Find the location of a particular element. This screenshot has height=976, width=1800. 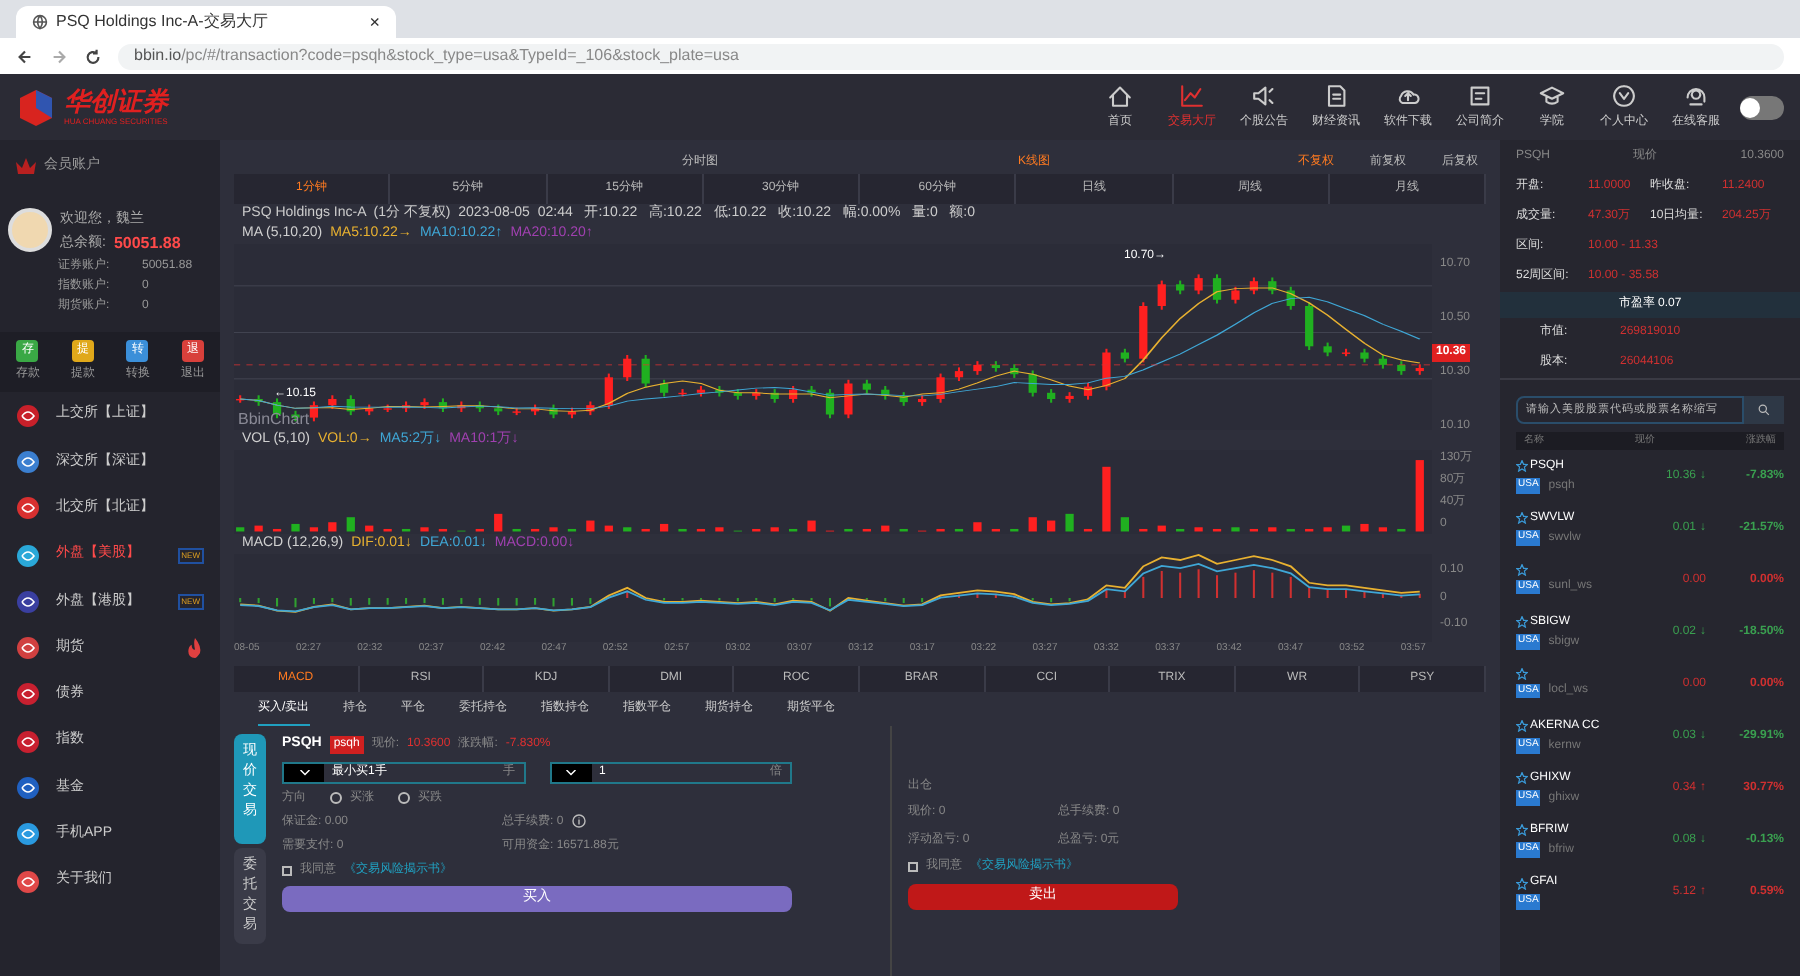

logo-text: 华创证券 is located at coordinates (116, 102).